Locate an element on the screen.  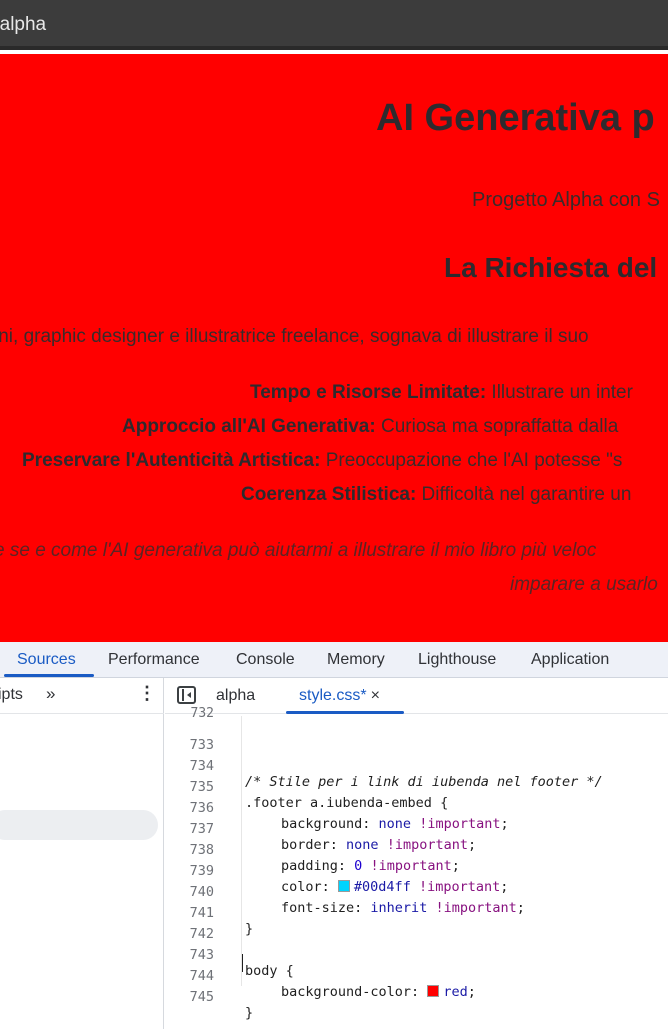
tab-performance: Performance is located at coordinates (154, 660).